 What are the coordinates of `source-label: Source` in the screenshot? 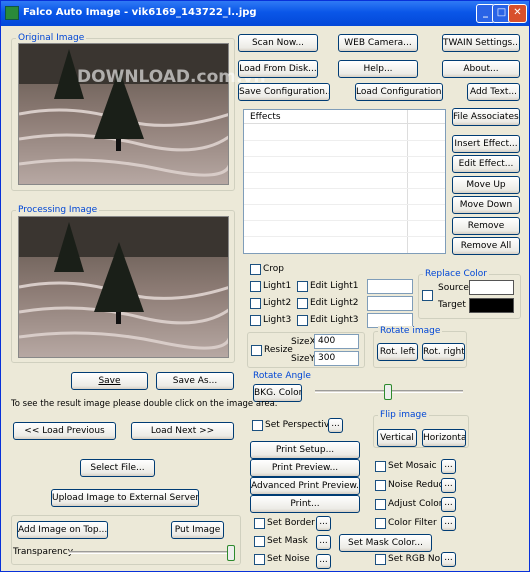 It's located at (453, 288).